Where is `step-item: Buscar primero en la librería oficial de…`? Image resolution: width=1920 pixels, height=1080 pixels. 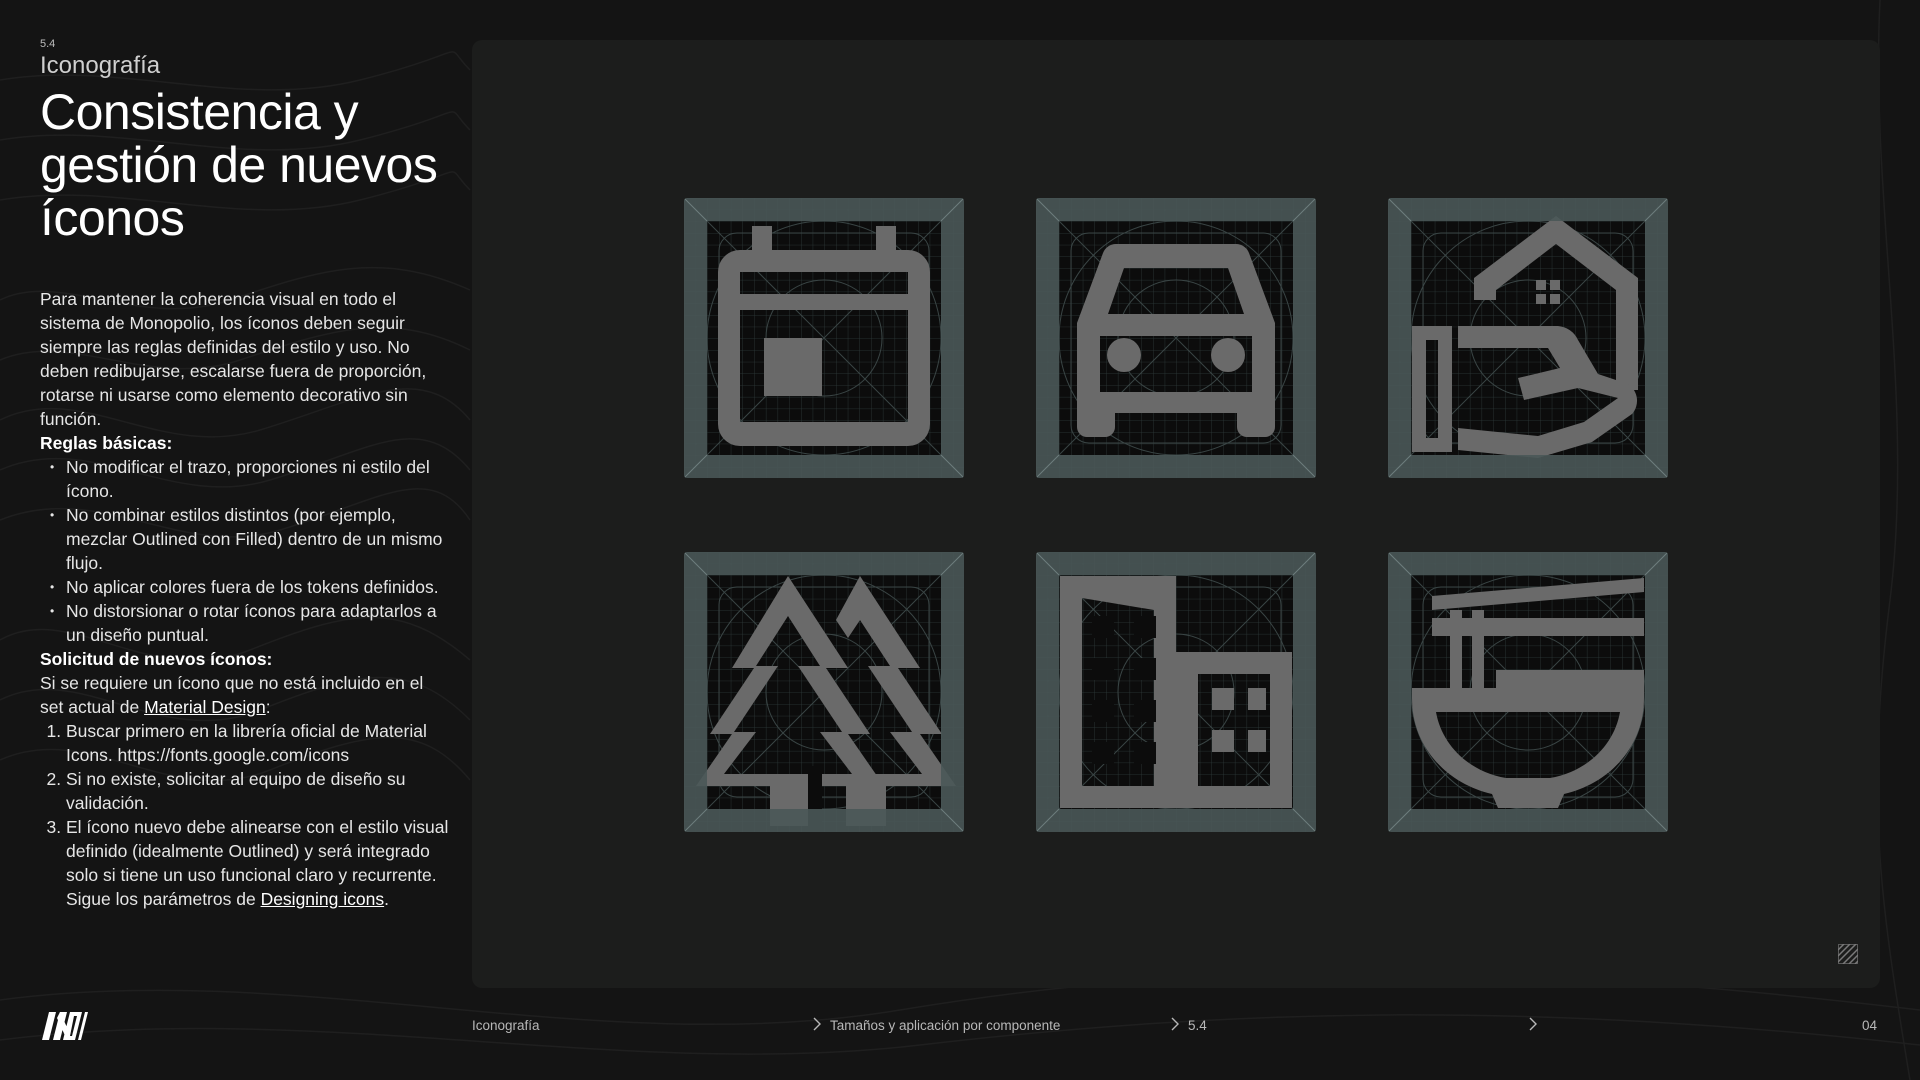
step-item: Buscar primero en la librería oficial de… is located at coordinates (258, 743).